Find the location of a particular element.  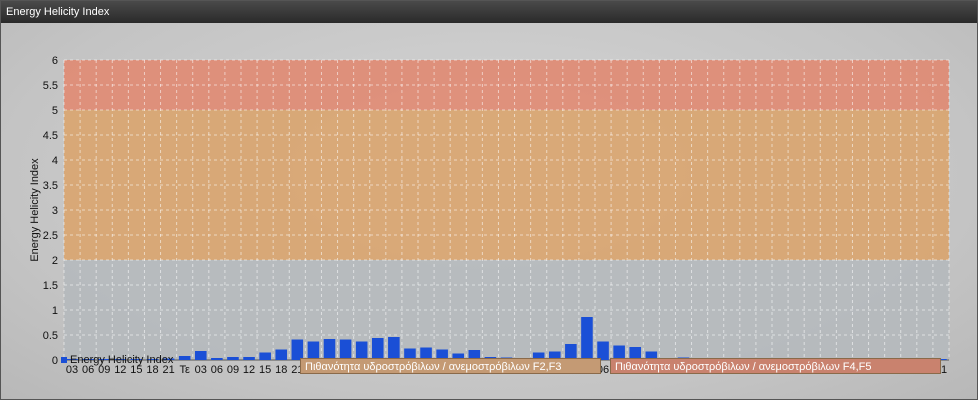

x-tick-label: 12 is located at coordinates (249, 370).